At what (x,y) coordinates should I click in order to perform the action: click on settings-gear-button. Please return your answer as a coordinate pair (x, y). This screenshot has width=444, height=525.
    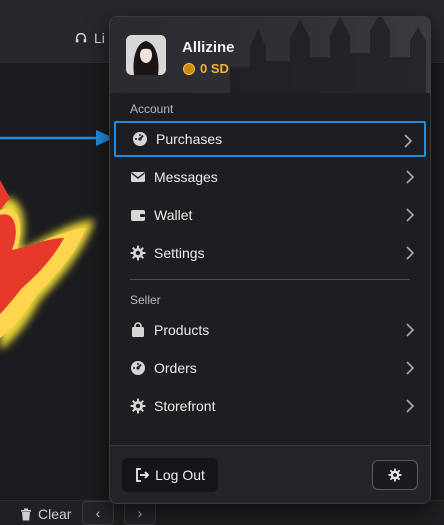
    Looking at the image, I should click on (395, 475).